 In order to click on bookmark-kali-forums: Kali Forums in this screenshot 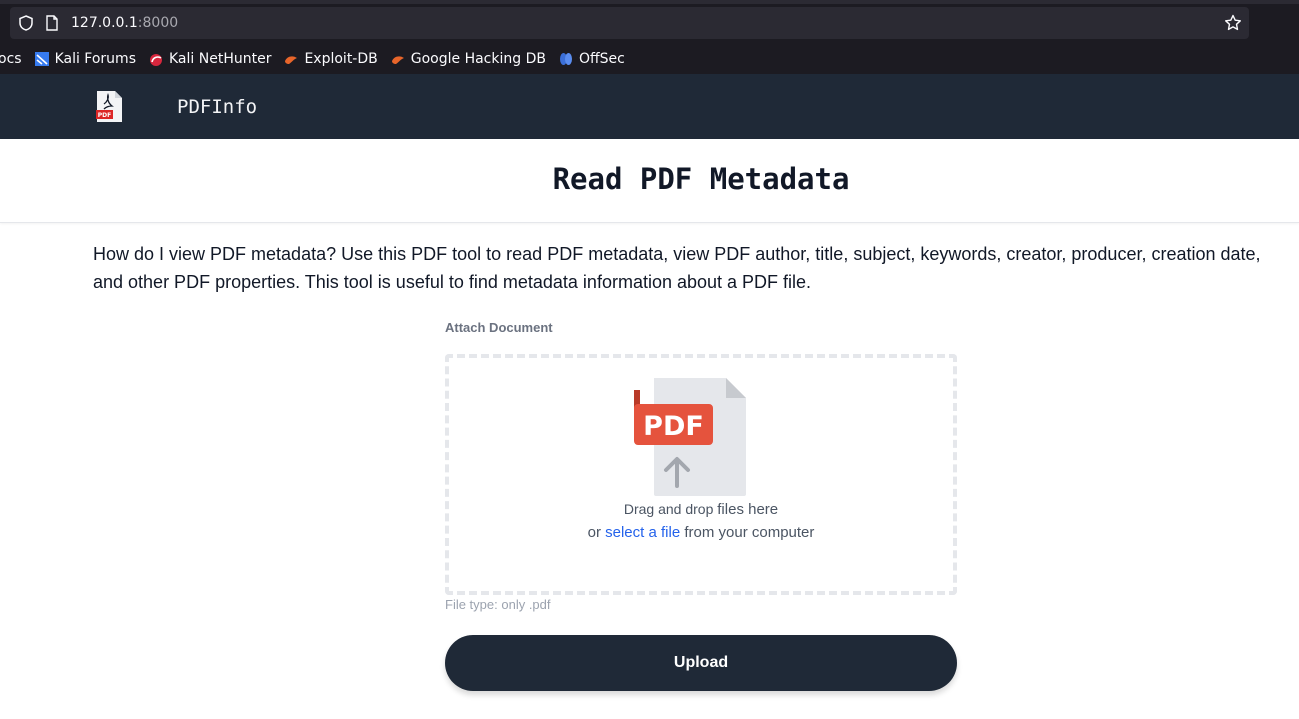, I will do `click(85, 59)`.